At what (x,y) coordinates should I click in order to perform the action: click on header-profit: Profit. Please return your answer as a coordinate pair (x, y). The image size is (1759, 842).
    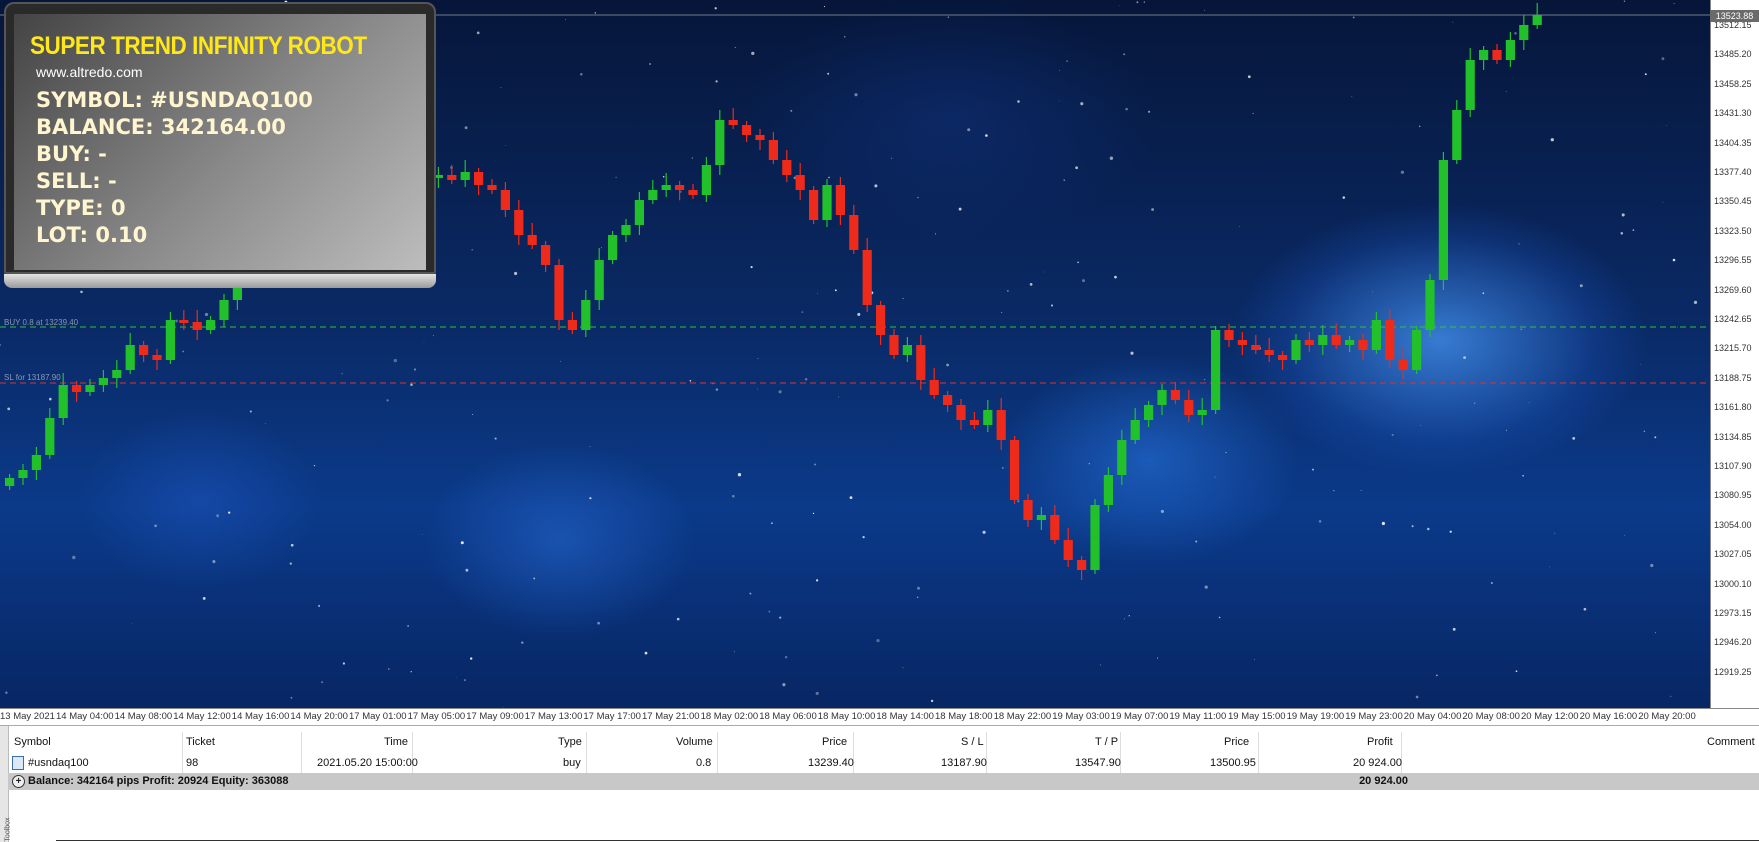
    Looking at the image, I should click on (1380, 742).